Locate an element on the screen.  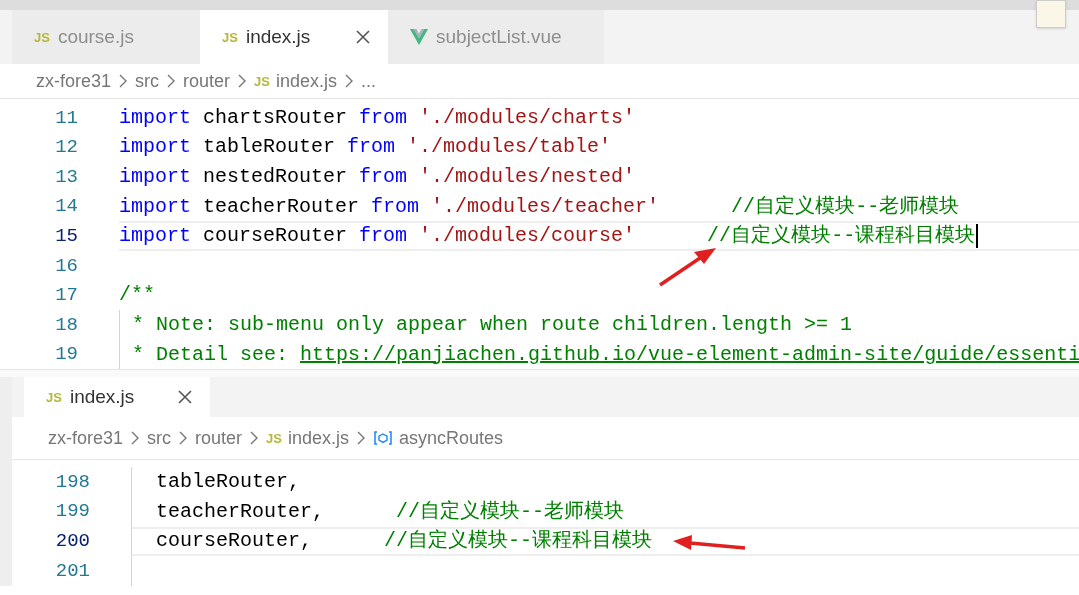
editor-tab: JS course.js is located at coordinates (106, 37).